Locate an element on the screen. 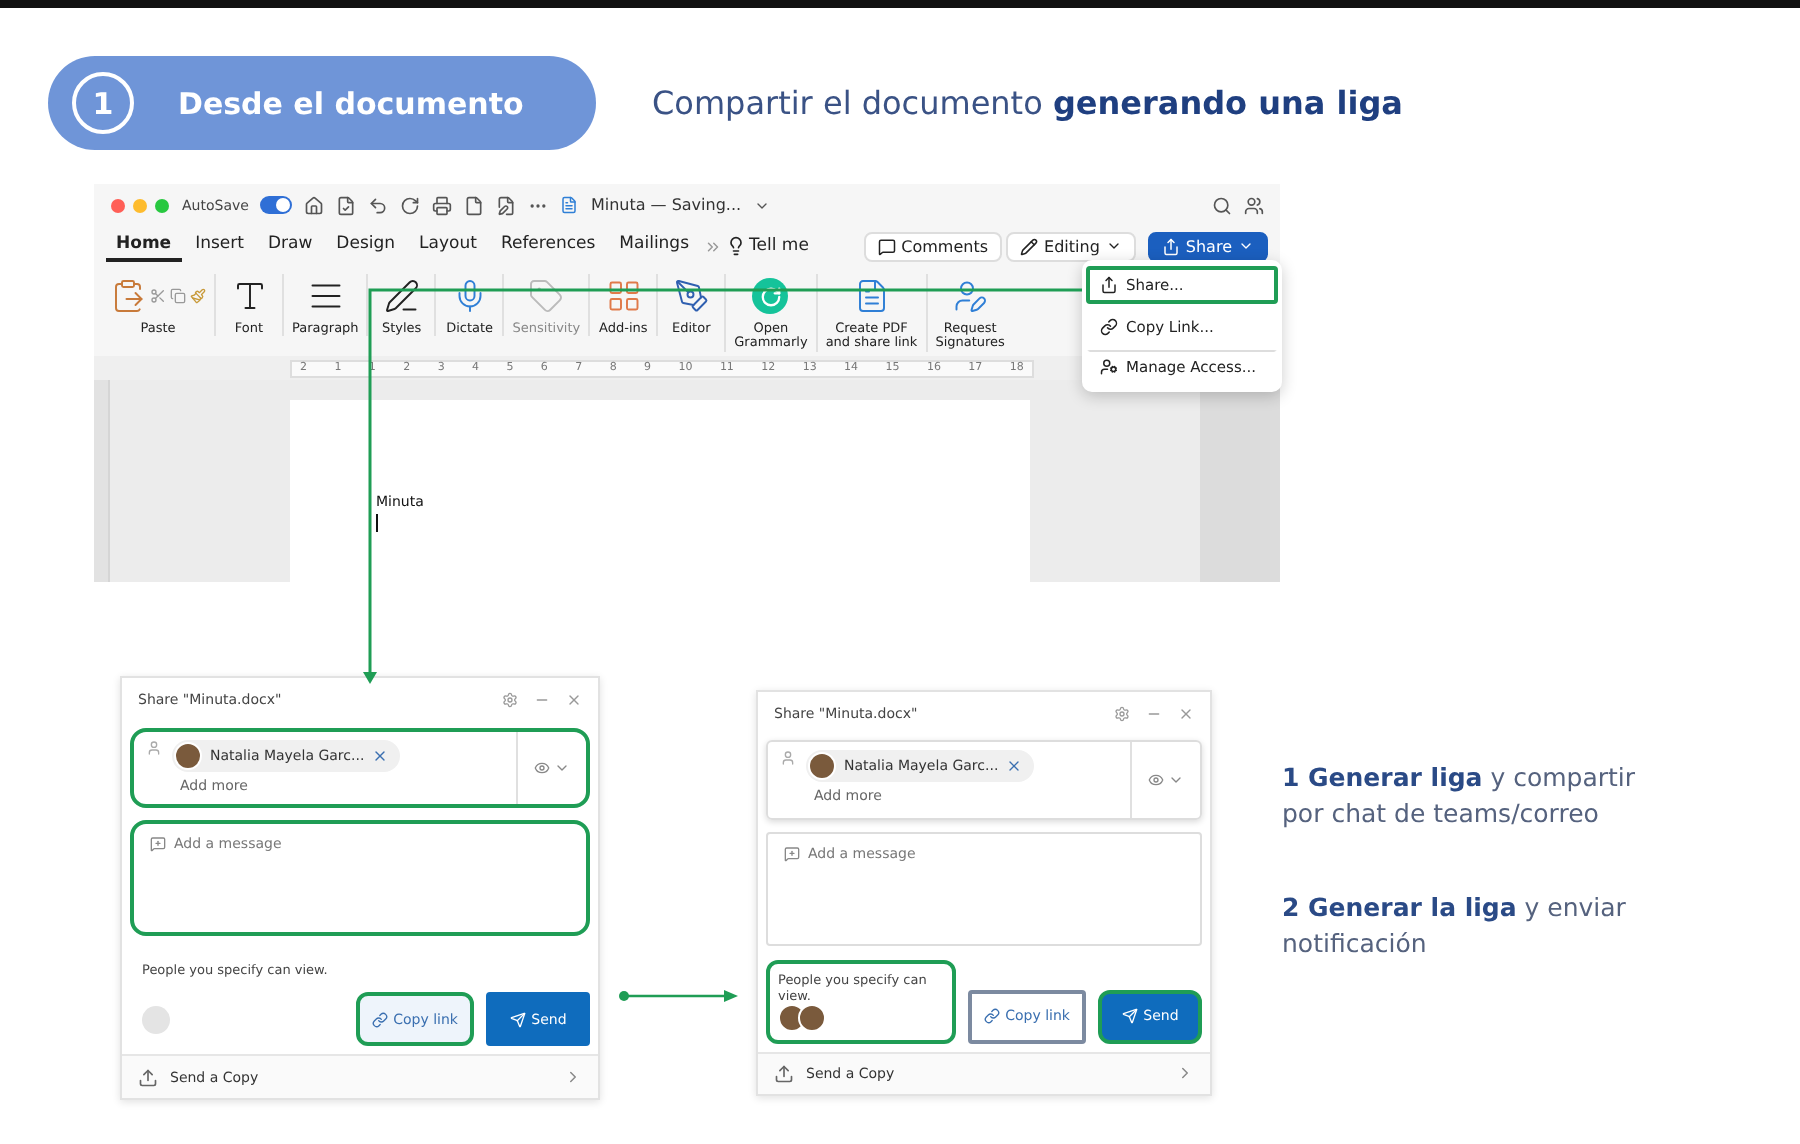 This screenshot has width=1800, height=1144. step-number: 1 is located at coordinates (103, 103).